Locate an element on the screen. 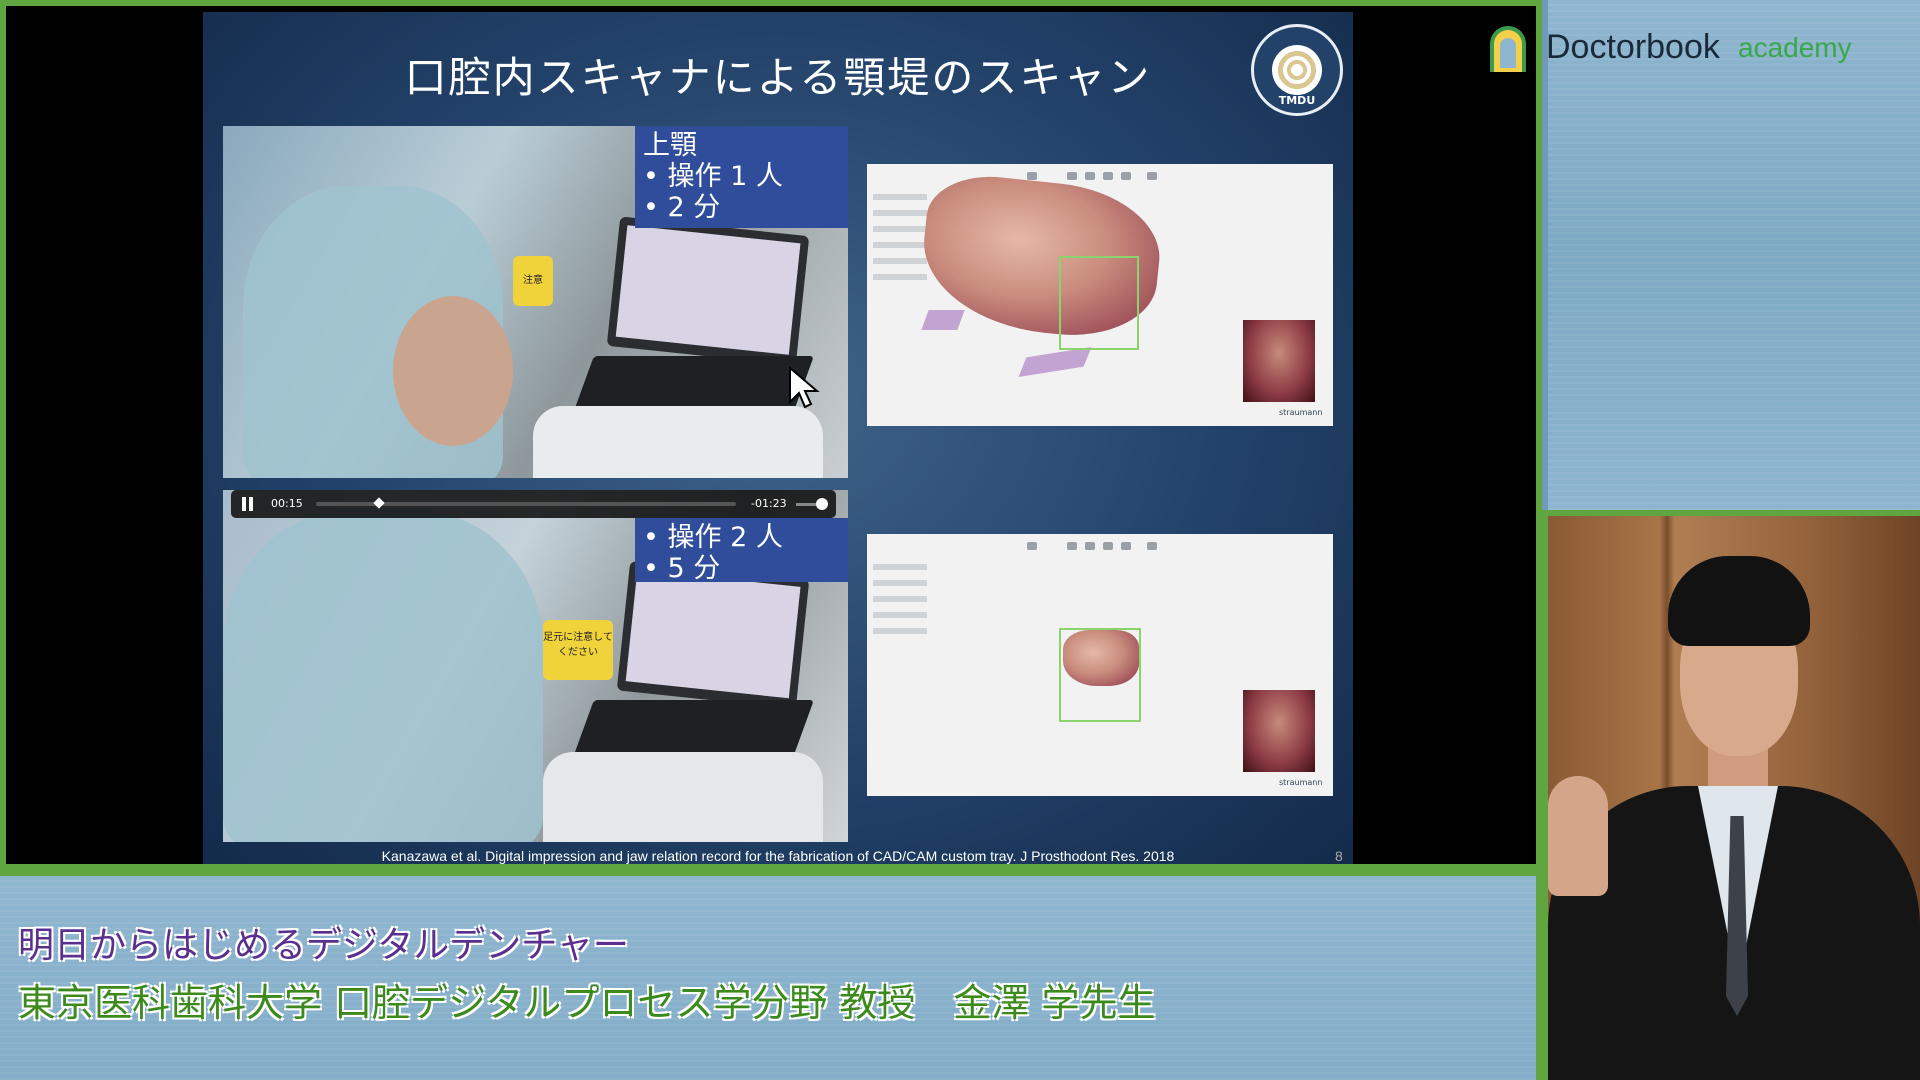 Image resolution: width=1920 pixels, height=1080 pixels. lower-jaw-video: 足元に注意してください • 操作 2 人 • 5 分 is located at coordinates (535, 666).